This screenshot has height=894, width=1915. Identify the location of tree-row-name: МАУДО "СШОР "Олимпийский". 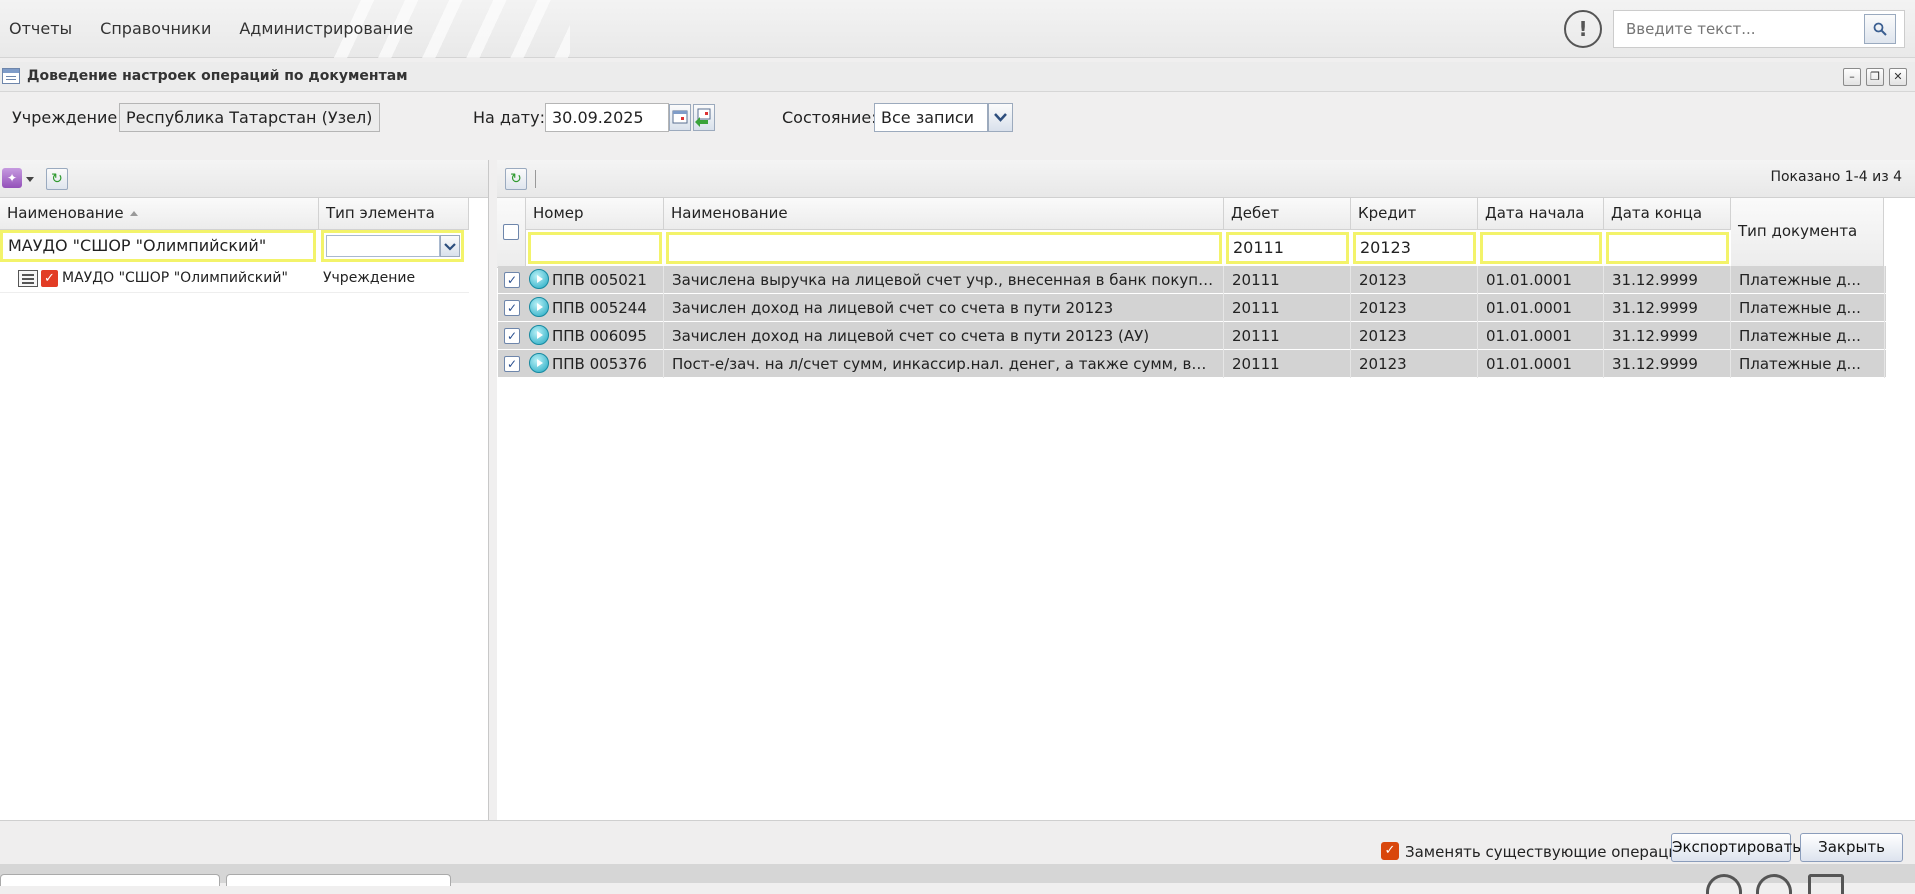
(175, 278).